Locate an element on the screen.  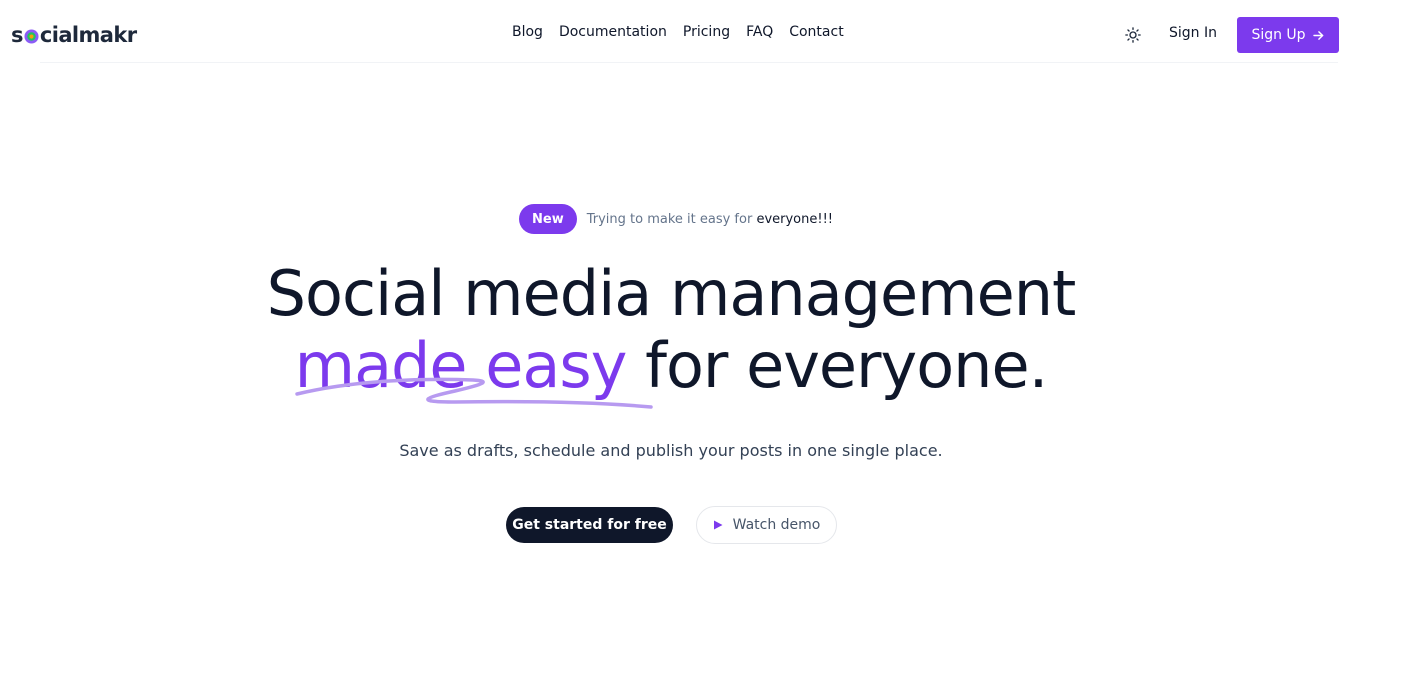
sign-up-button: Sign Up is located at coordinates (1288, 35).